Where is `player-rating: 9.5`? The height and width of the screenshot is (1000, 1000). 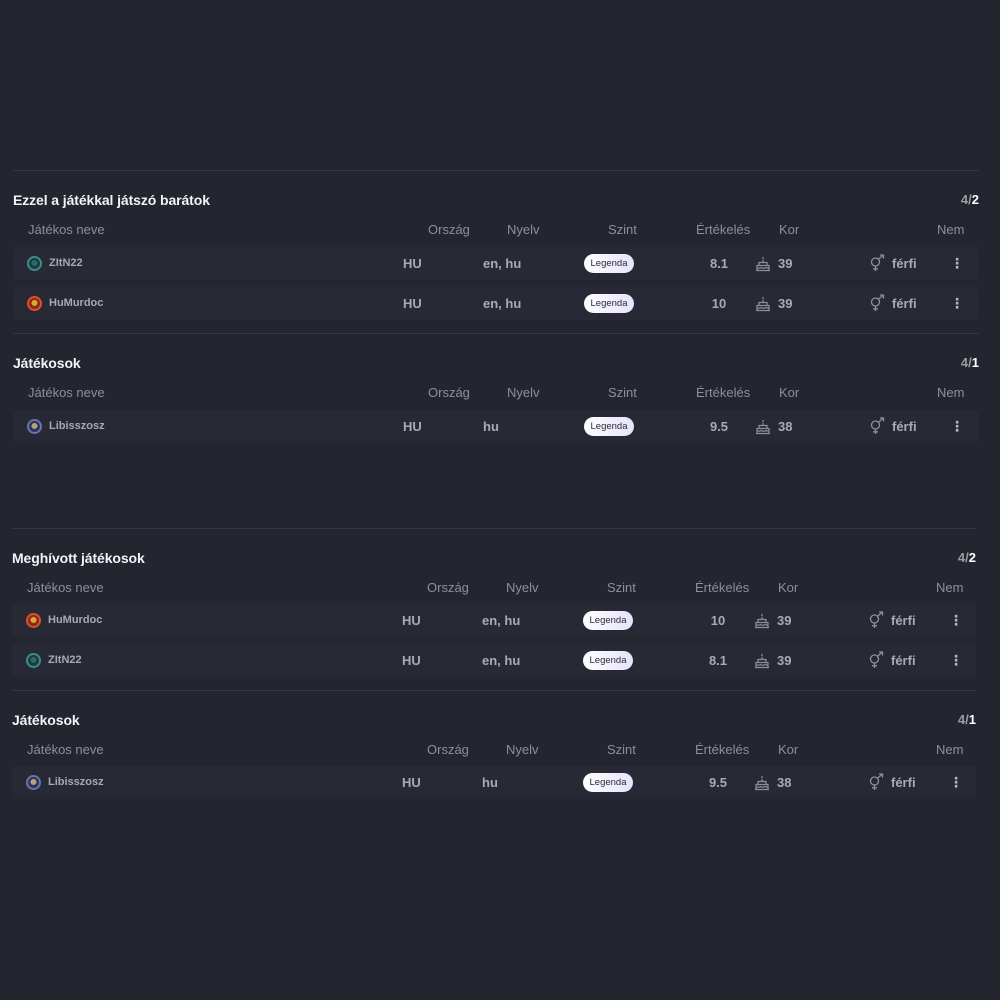 player-rating: 9.5 is located at coordinates (719, 426).